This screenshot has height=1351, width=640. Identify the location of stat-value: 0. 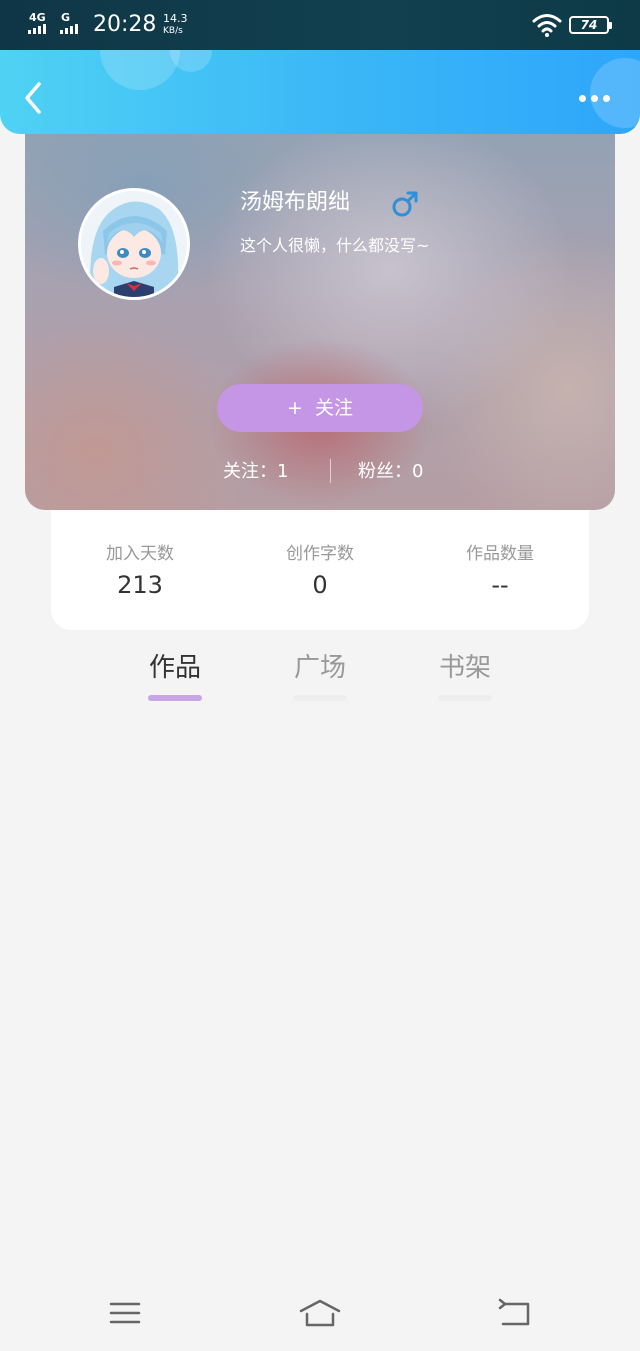
(320, 585).